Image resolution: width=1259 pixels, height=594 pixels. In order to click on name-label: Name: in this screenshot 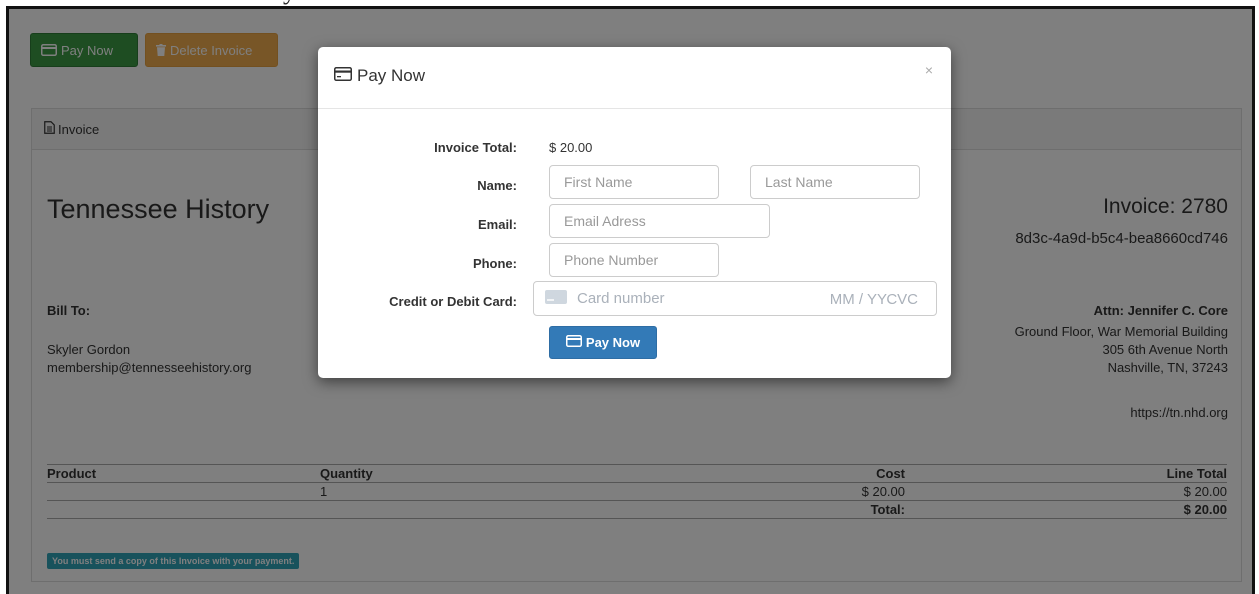, I will do `click(497, 185)`.